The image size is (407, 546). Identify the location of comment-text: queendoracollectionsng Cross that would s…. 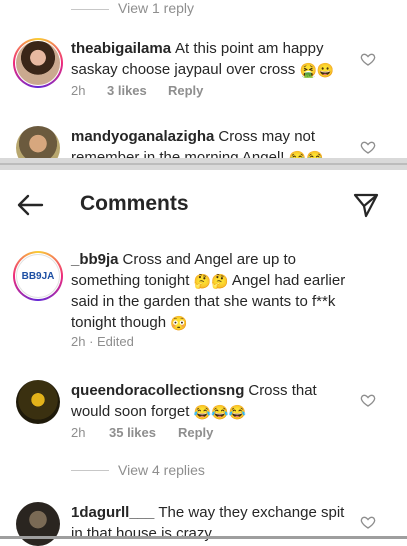
(211, 401).